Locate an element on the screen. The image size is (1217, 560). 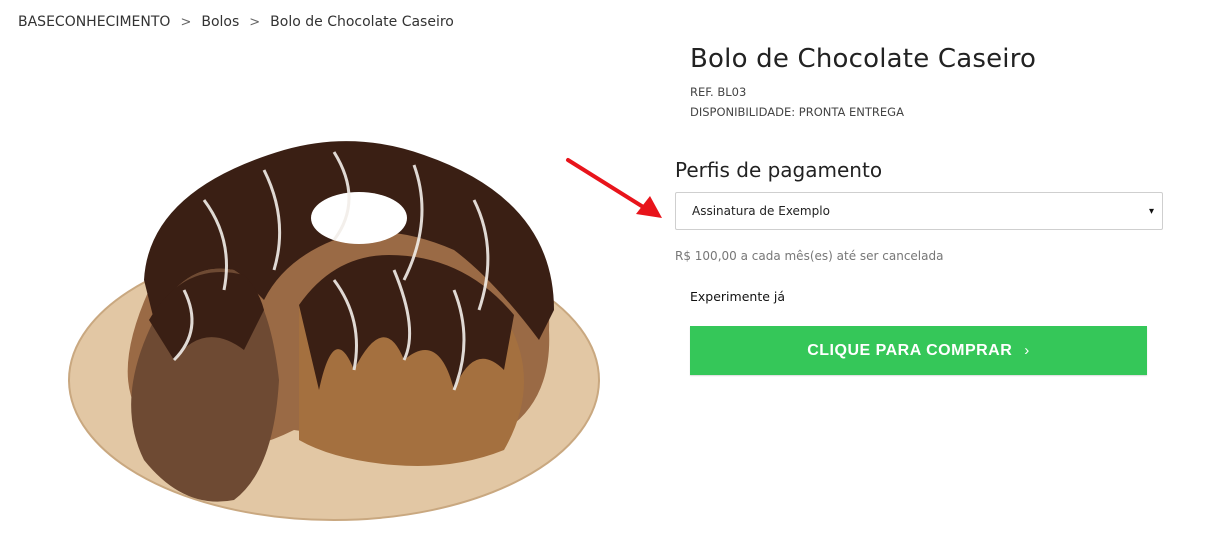
breadcrumb-current: Bolo de Chocolate Caseiro is located at coordinates (362, 22).